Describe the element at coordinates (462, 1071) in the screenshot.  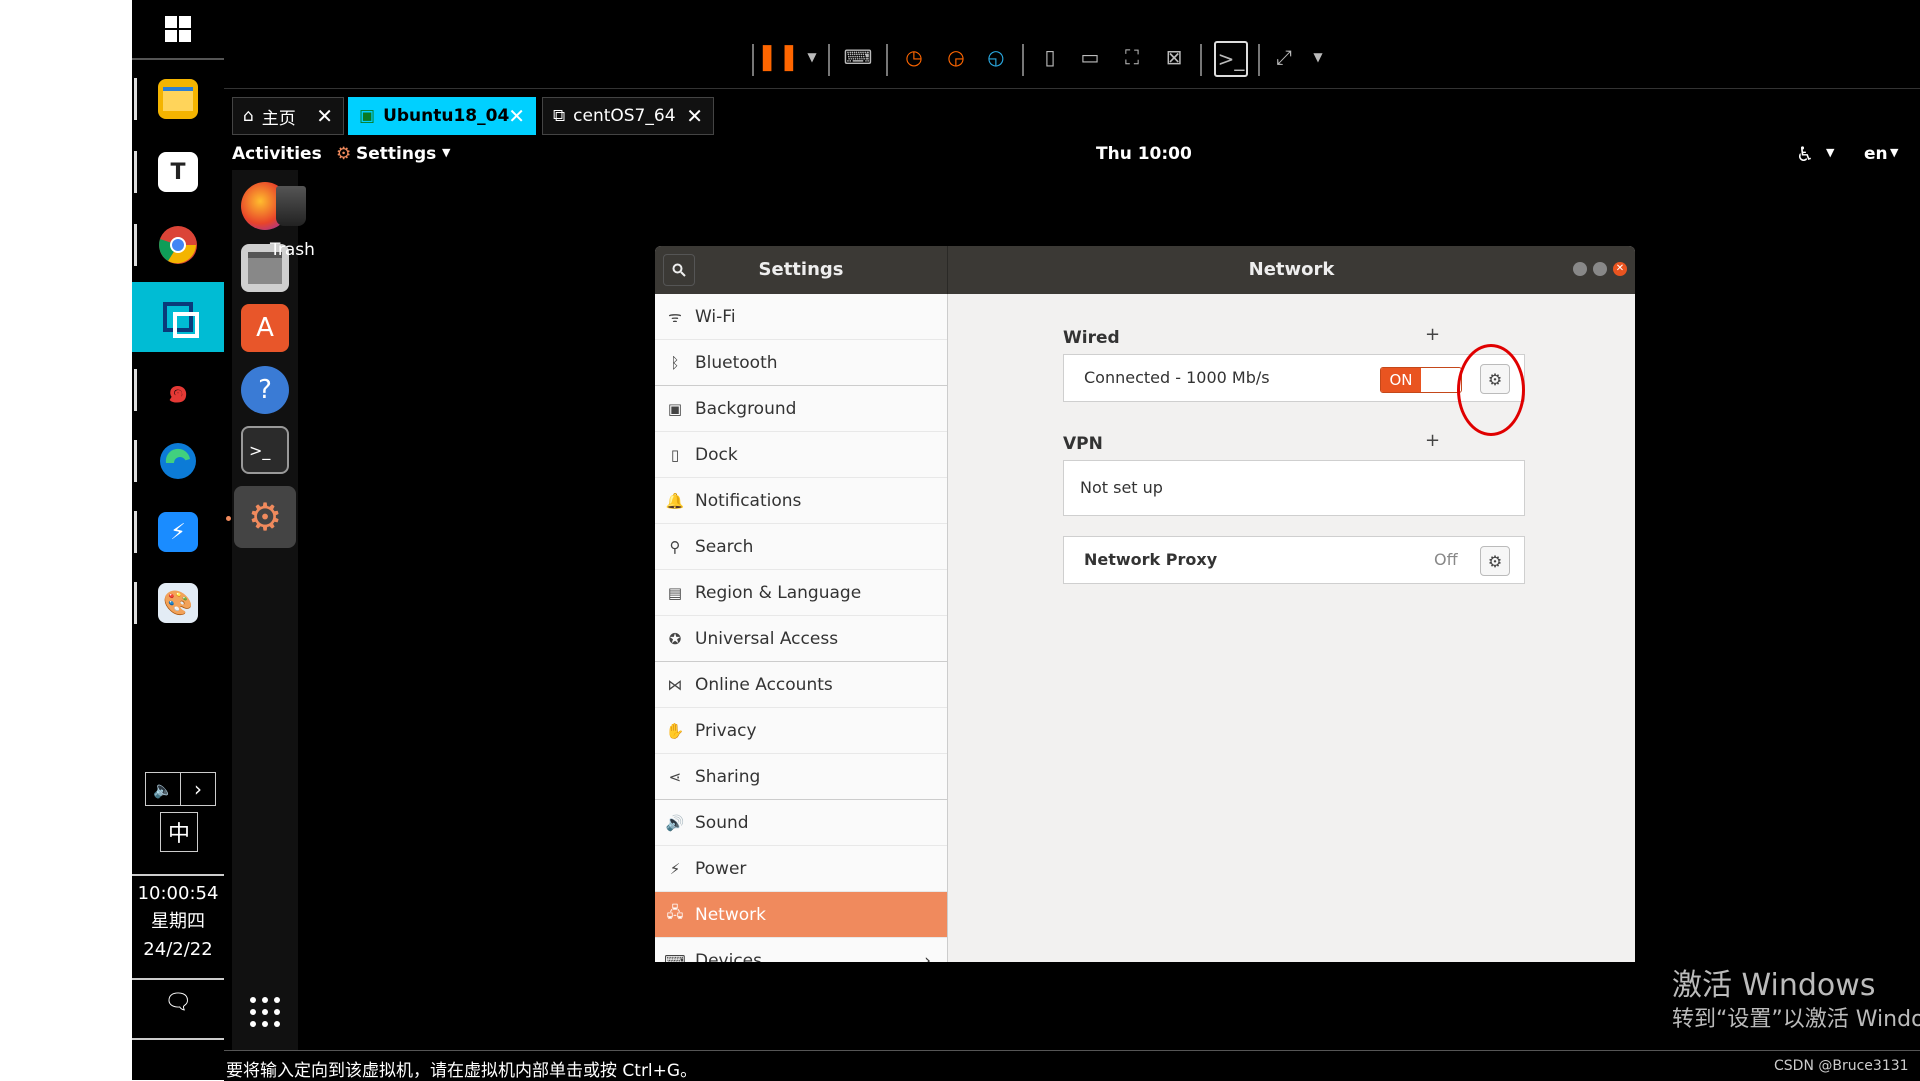
I see `status-message: 要将输入定向到该虚拟机，请在虚拟机内部单击或按 Ctrl+G。` at that location.